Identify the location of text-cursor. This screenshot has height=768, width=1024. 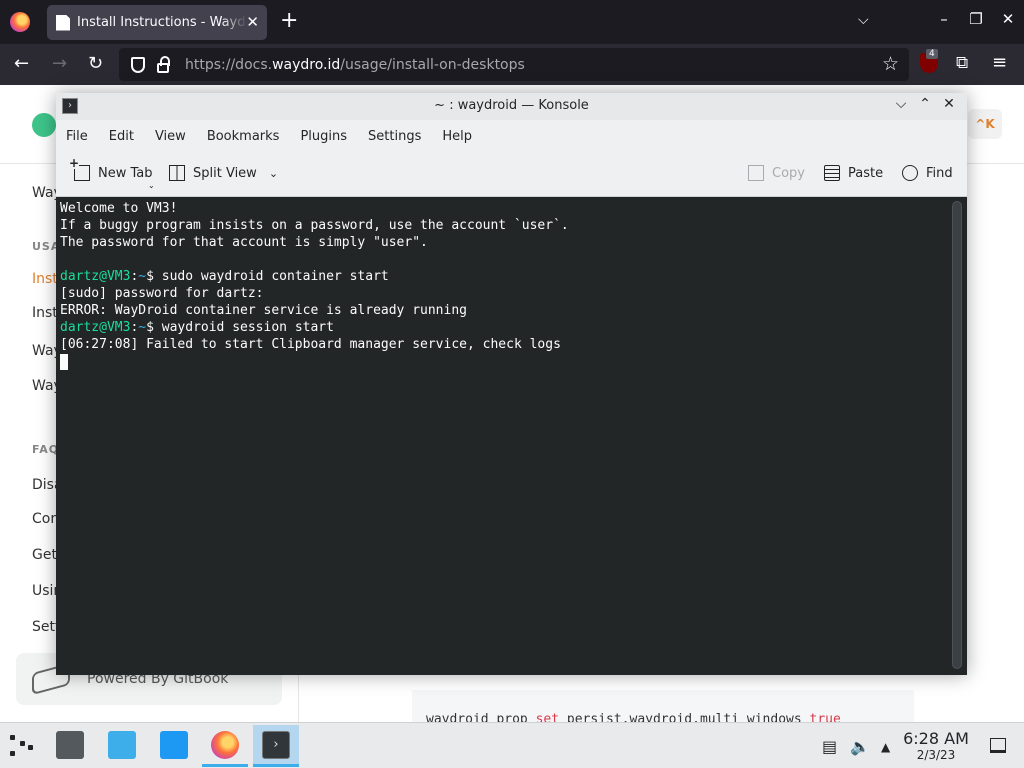
(64, 361).